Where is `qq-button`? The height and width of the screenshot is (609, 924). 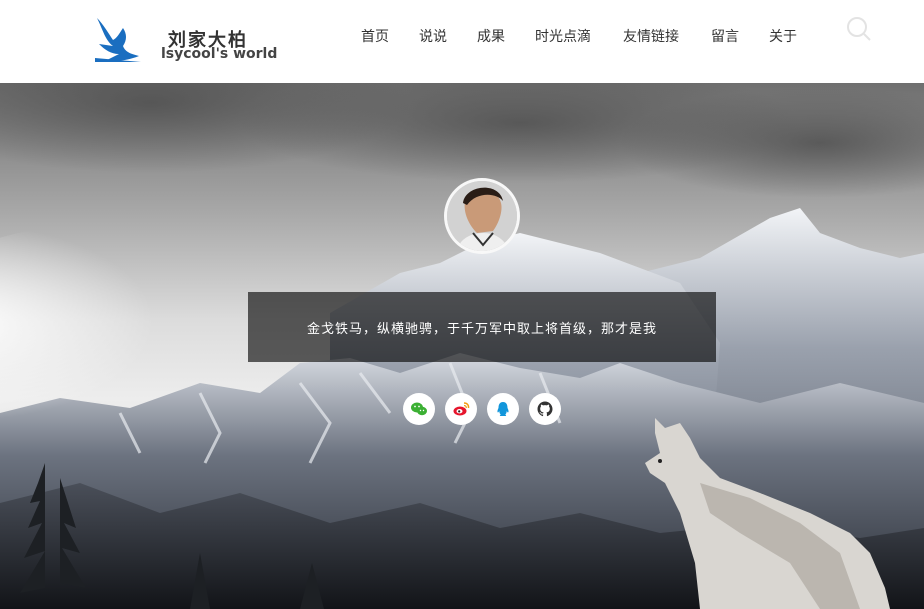
qq-button is located at coordinates (503, 409).